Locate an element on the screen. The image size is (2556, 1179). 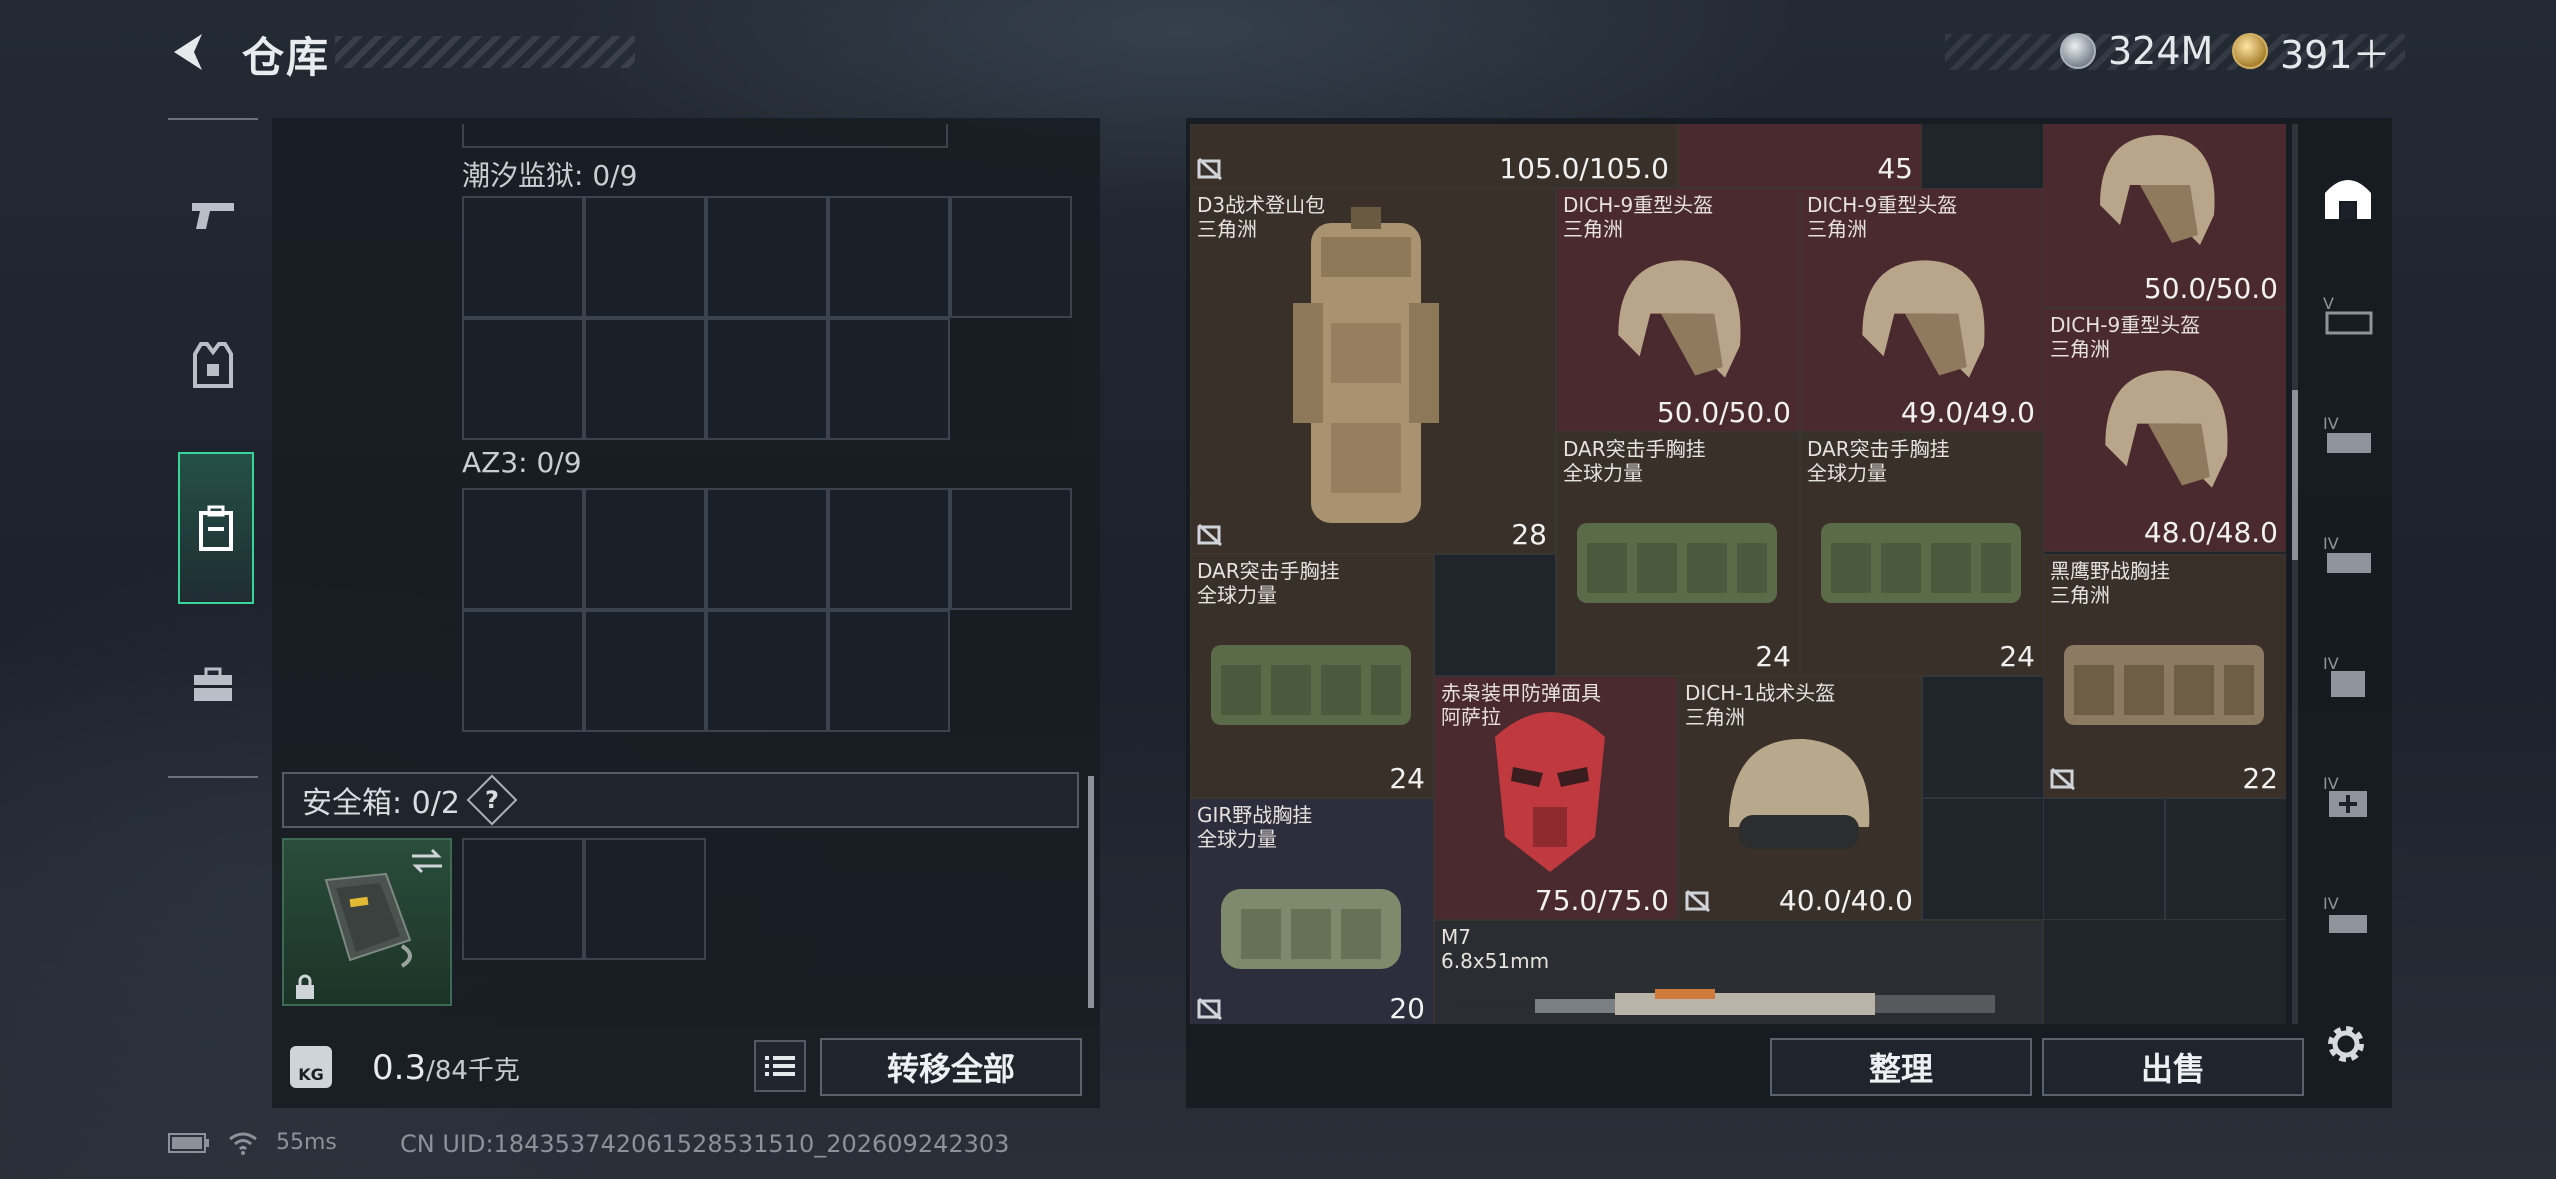
weight-icon: KG is located at coordinates (311, 1067).